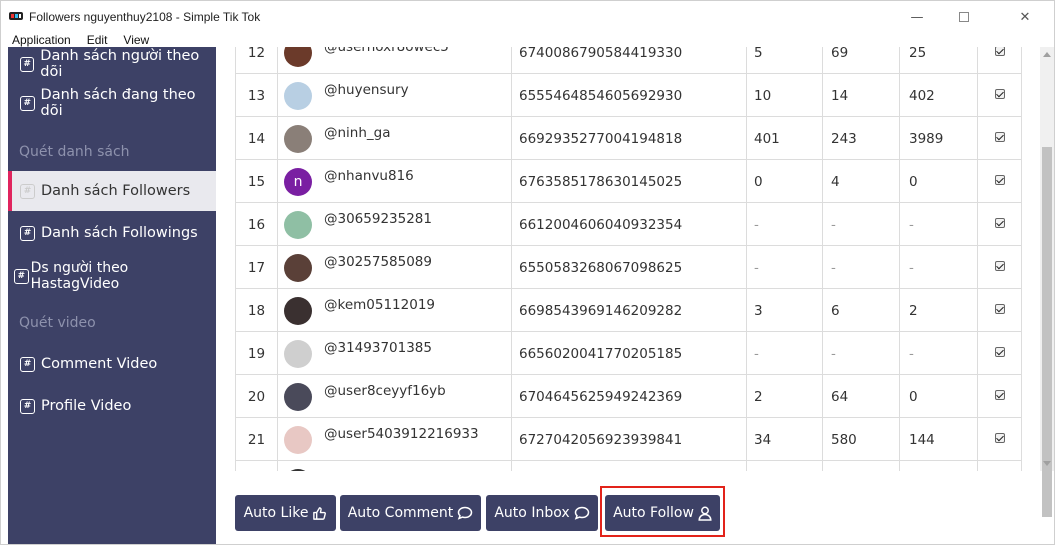  I want to click on stat-cell-2-text: 580, so click(844, 439).